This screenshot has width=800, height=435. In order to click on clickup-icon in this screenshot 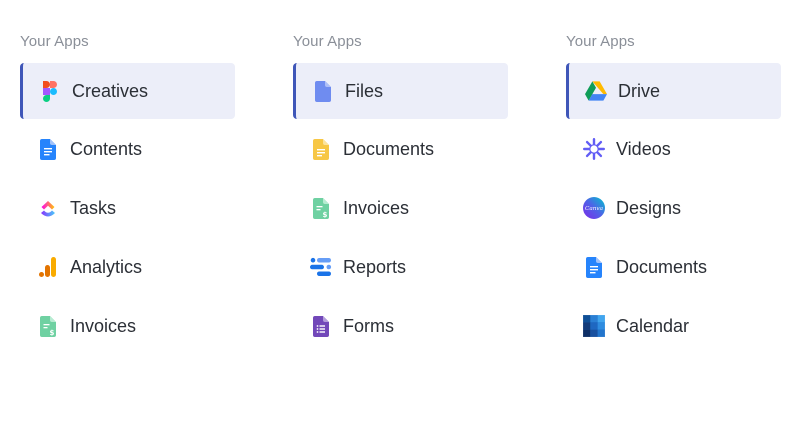, I will do `click(48, 208)`.